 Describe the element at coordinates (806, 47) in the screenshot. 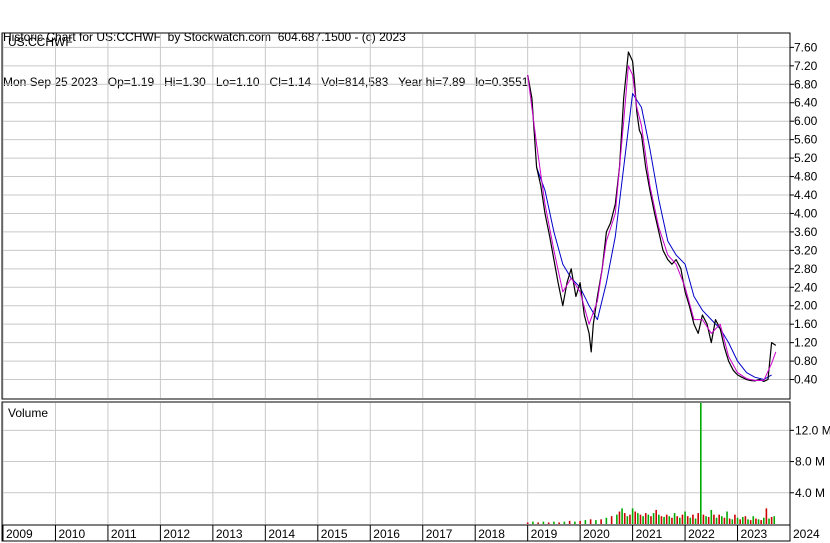

I see `price-tick-label: 7.60` at that location.